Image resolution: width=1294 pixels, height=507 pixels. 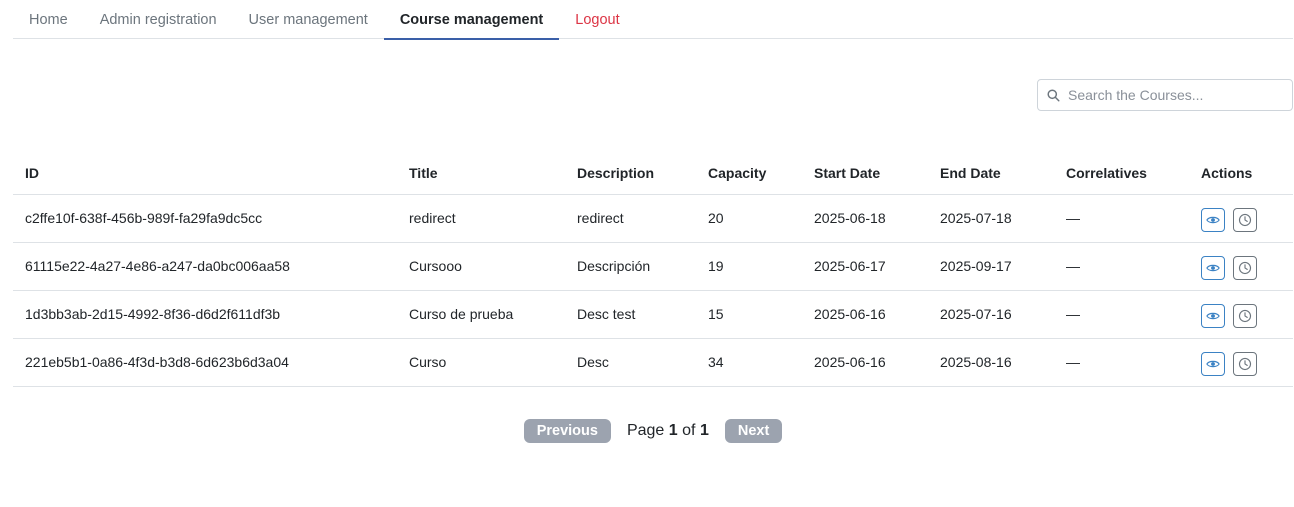 What do you see at coordinates (991, 266) in the screenshot?
I see `cell-end-date: 2025-09-17` at bounding box center [991, 266].